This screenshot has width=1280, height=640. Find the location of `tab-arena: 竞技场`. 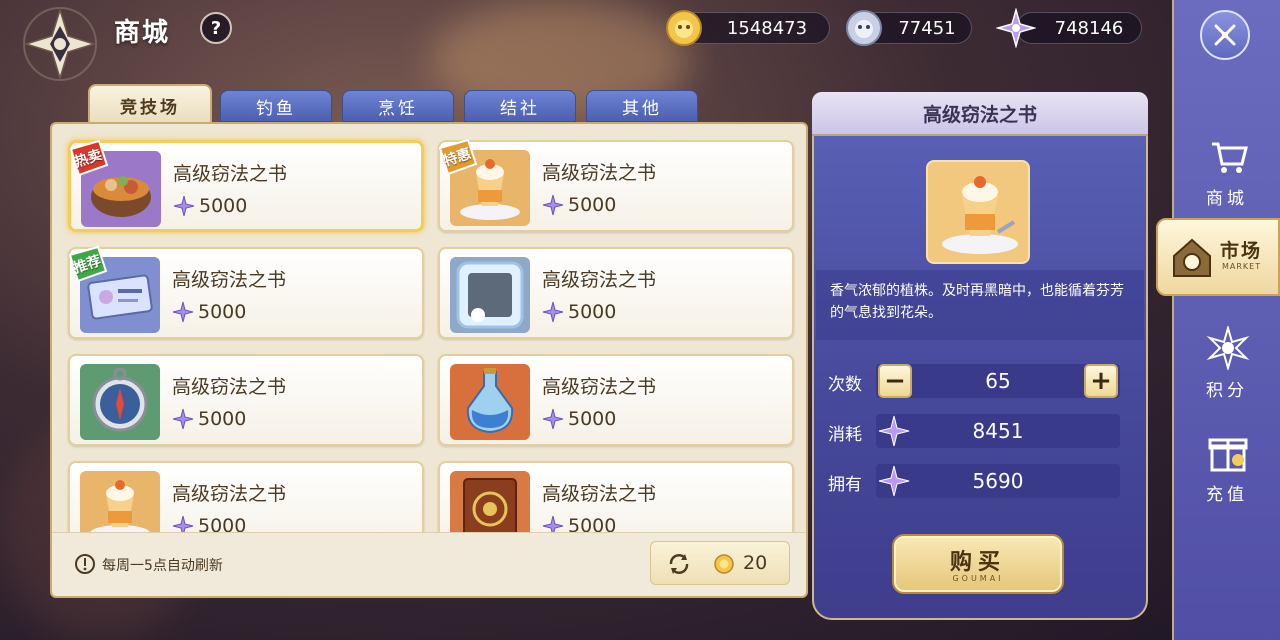

tab-arena: 竞技场 is located at coordinates (150, 104).